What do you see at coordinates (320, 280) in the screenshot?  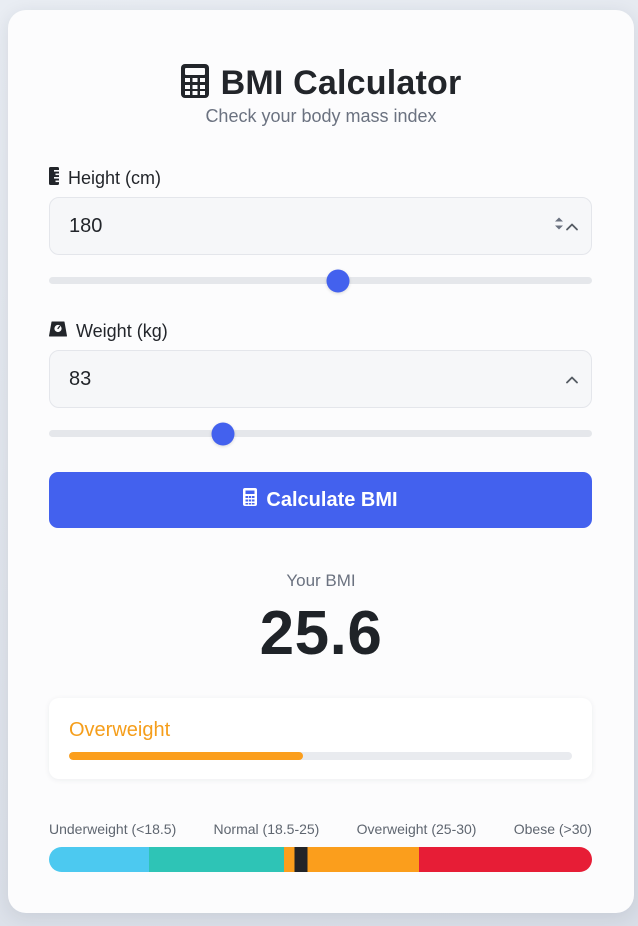 I see `height-slider` at bounding box center [320, 280].